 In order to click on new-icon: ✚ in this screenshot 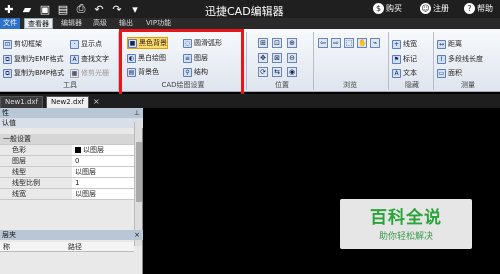, I will do `click(9, 9)`.